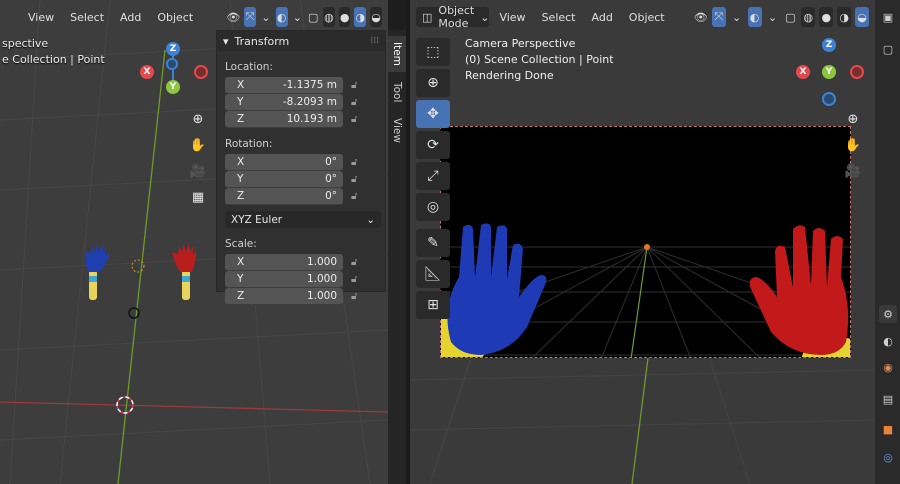 The height and width of the screenshot is (484, 900). Describe the element at coordinates (241, 296) in the screenshot. I see `scale-z-axis: Z` at that location.